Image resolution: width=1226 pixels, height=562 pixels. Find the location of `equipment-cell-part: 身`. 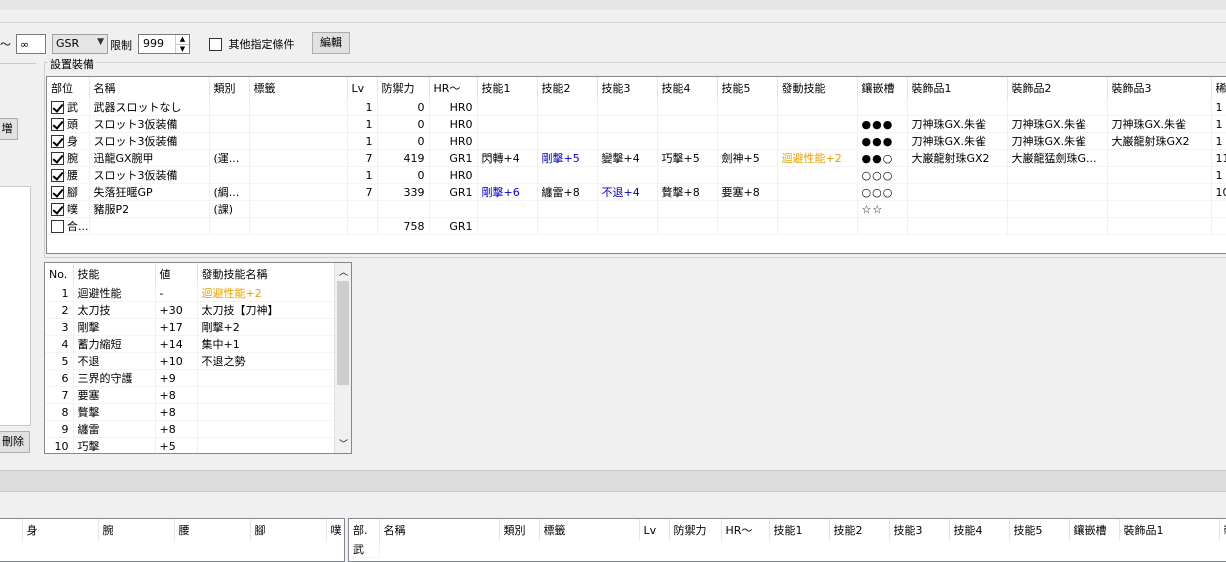

equipment-cell-part: 身 is located at coordinates (68, 141).